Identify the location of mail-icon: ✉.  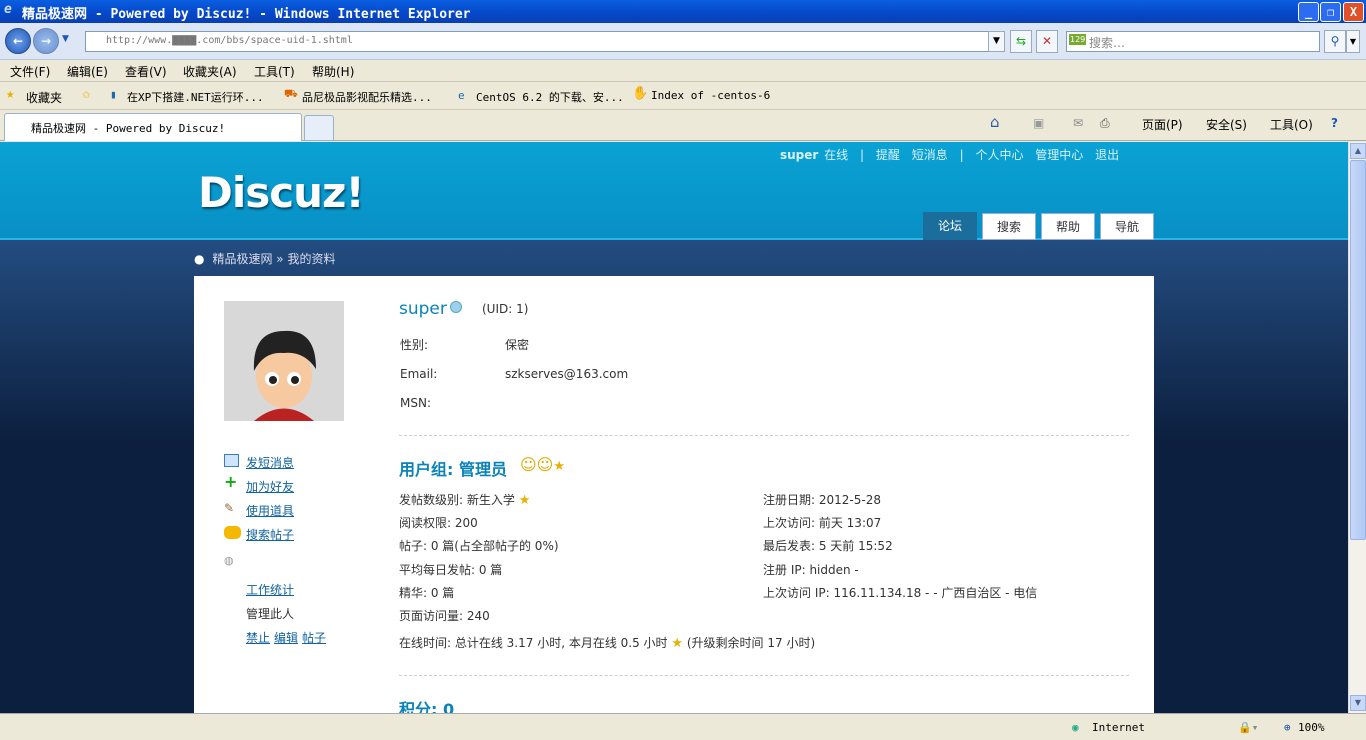
(1078, 123).